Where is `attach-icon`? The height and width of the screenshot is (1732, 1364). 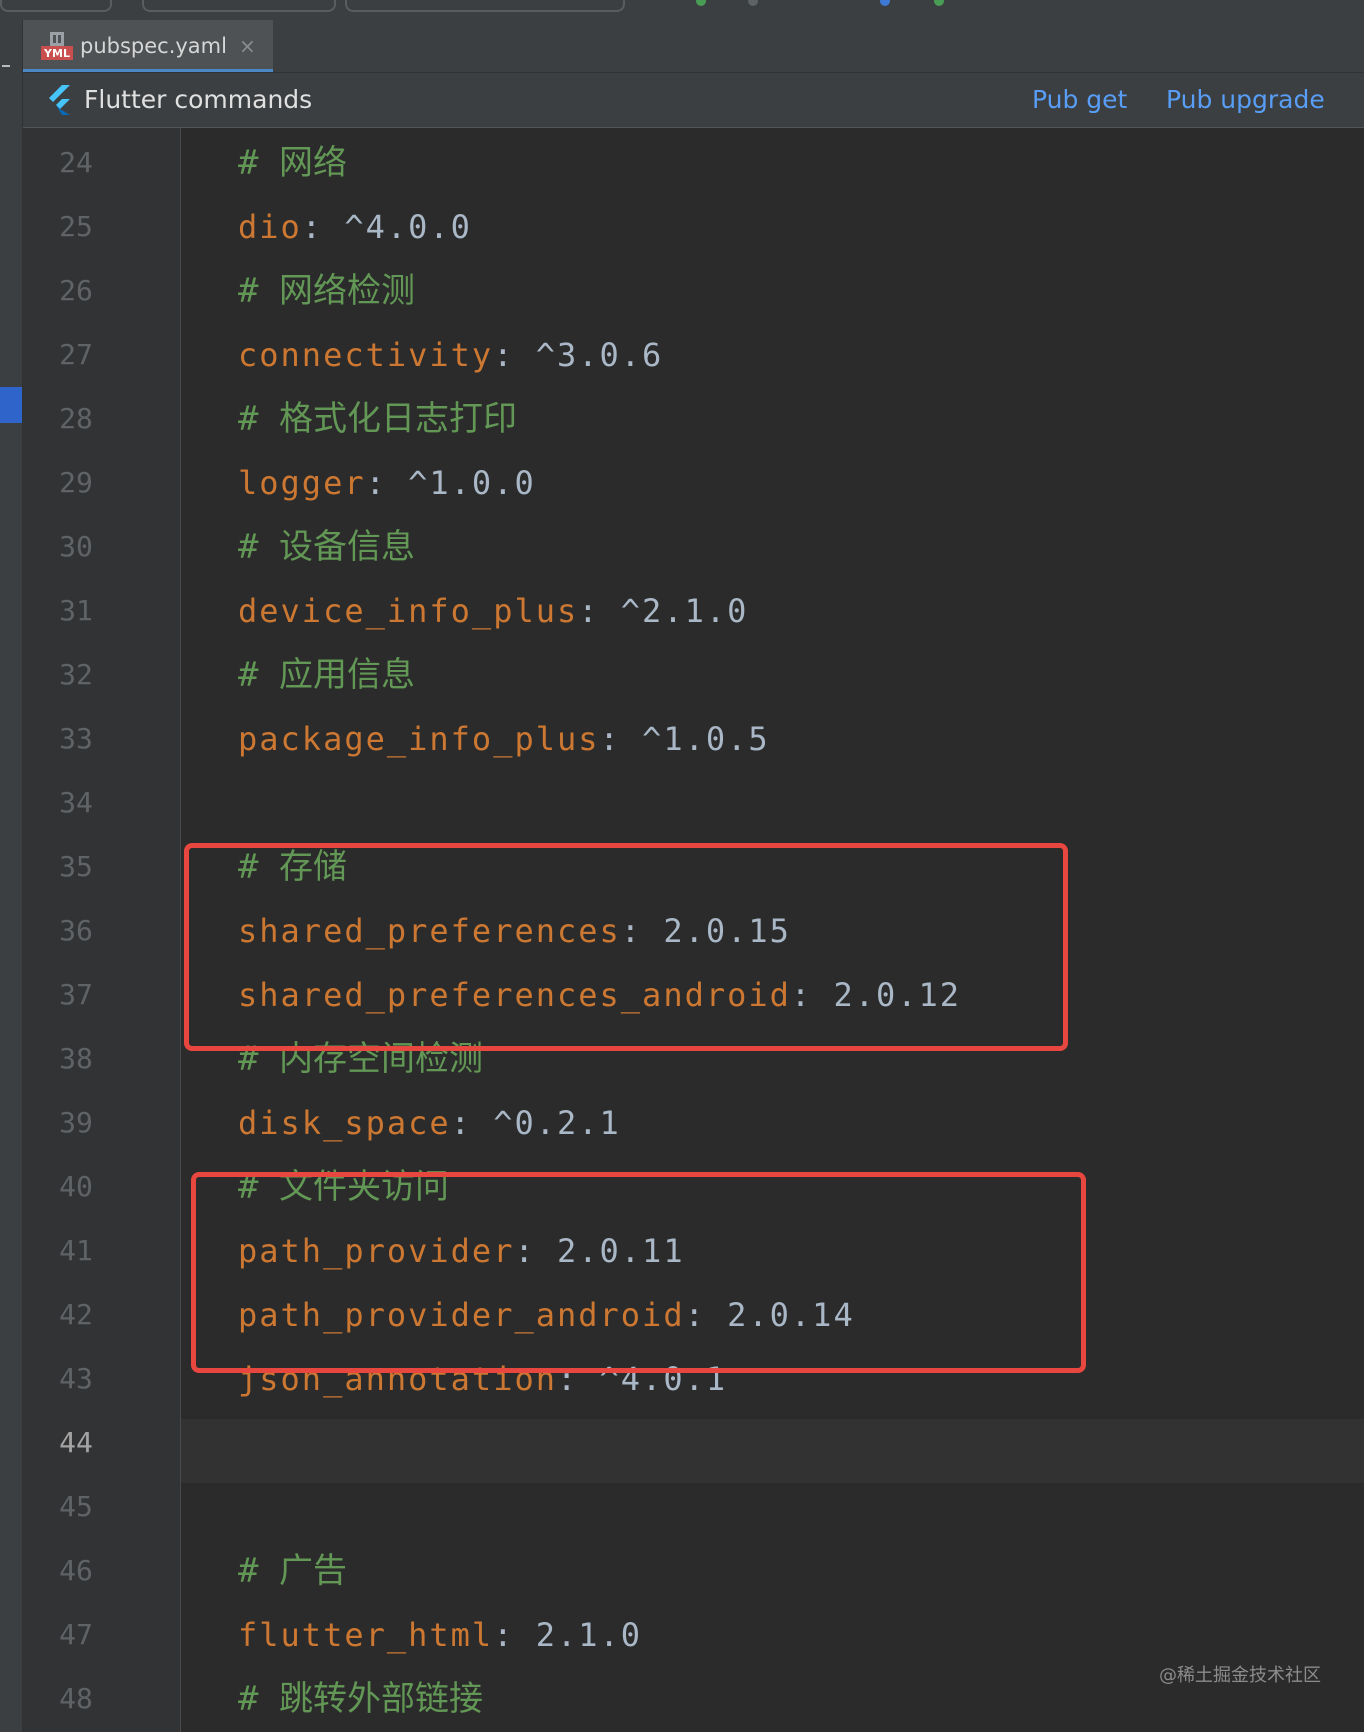 attach-icon is located at coordinates (939, 3).